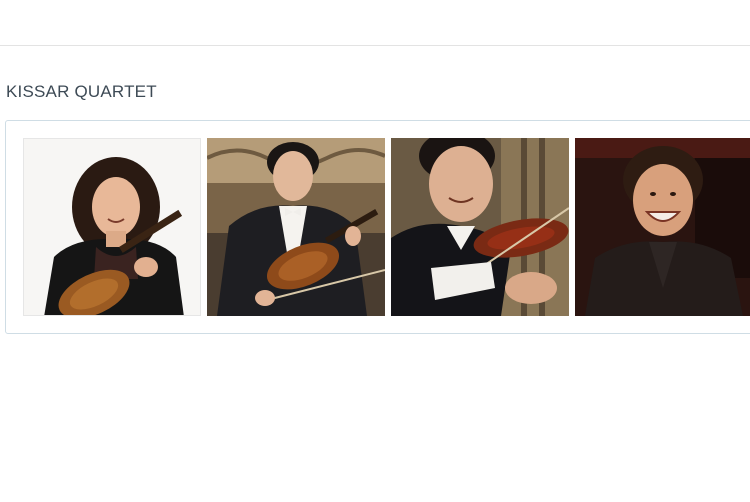 The height and width of the screenshot is (502, 750). What do you see at coordinates (81, 91) in the screenshot?
I see `section-title: KISSAR QUARTET` at bounding box center [81, 91].